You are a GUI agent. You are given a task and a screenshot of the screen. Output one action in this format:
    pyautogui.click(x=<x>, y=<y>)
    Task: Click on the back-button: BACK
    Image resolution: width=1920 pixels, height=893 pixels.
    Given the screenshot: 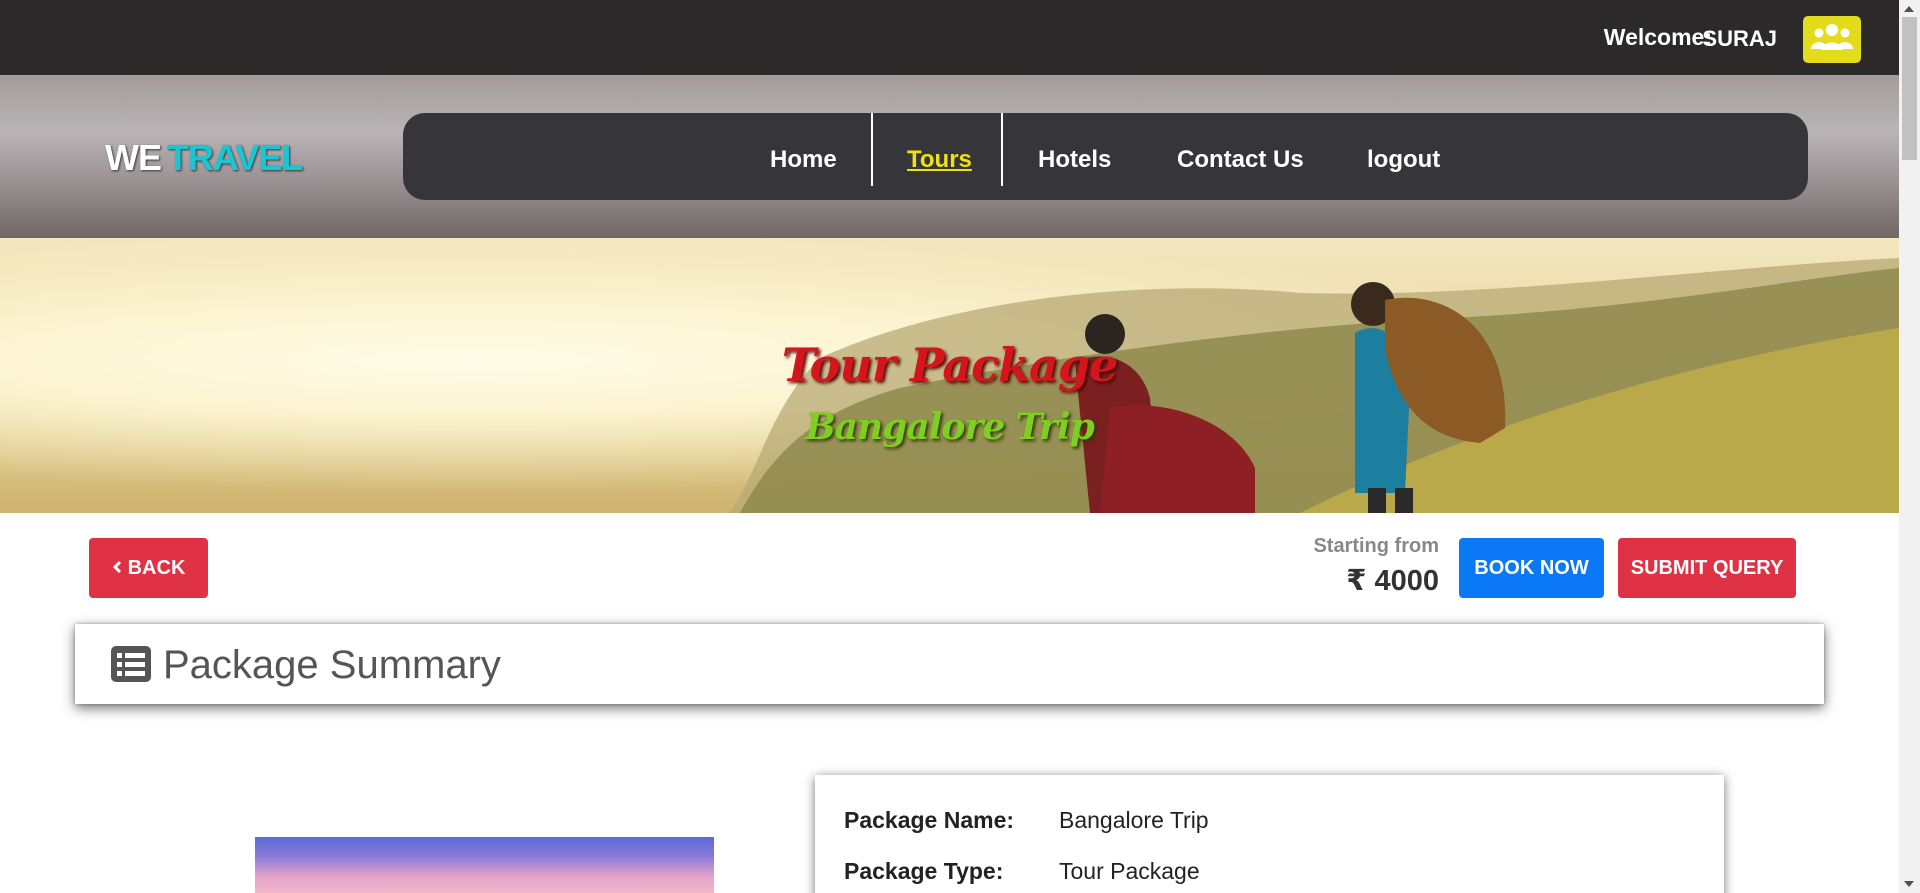 What is the action you would take?
    pyautogui.click(x=148, y=568)
    